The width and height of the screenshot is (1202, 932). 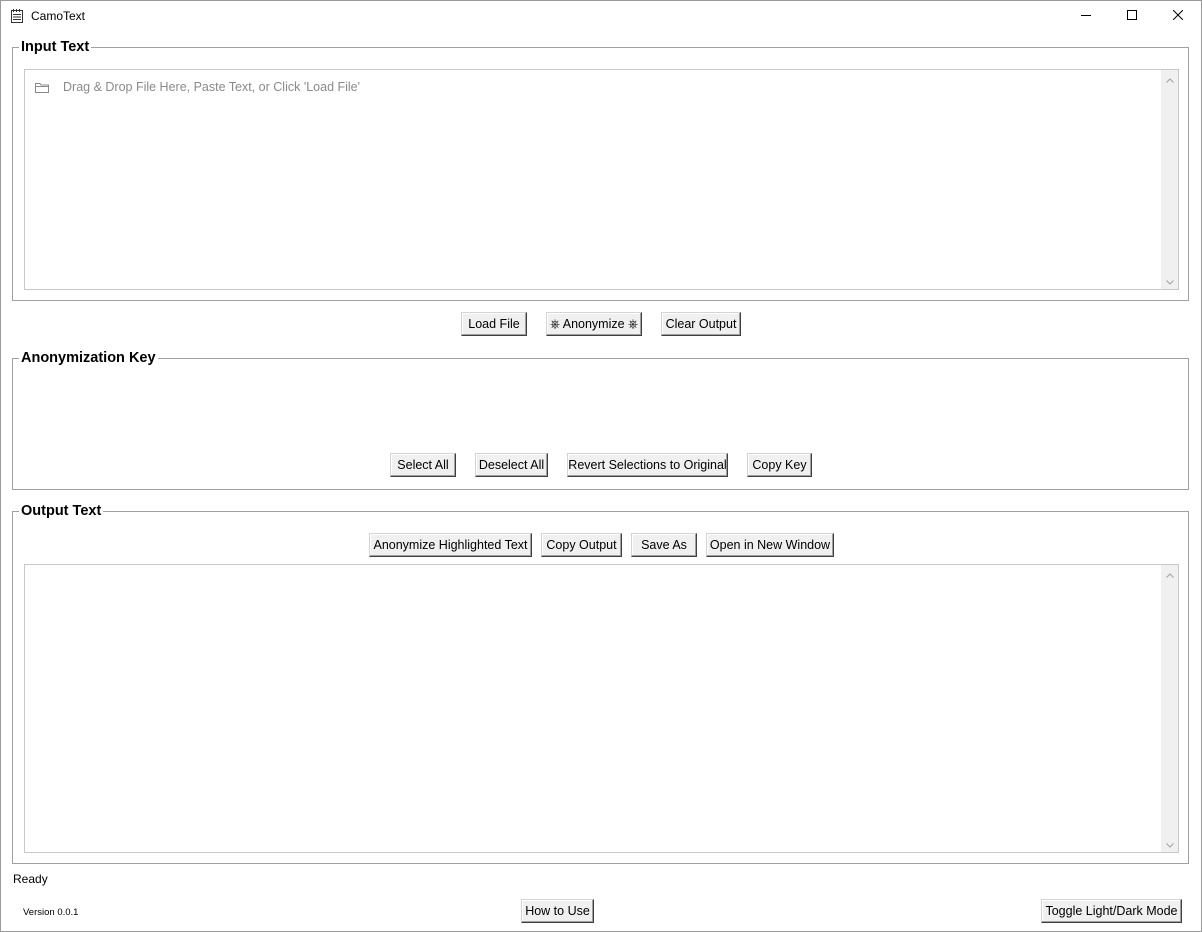 I want to click on input-scrollbar, so click(x=1169, y=179).